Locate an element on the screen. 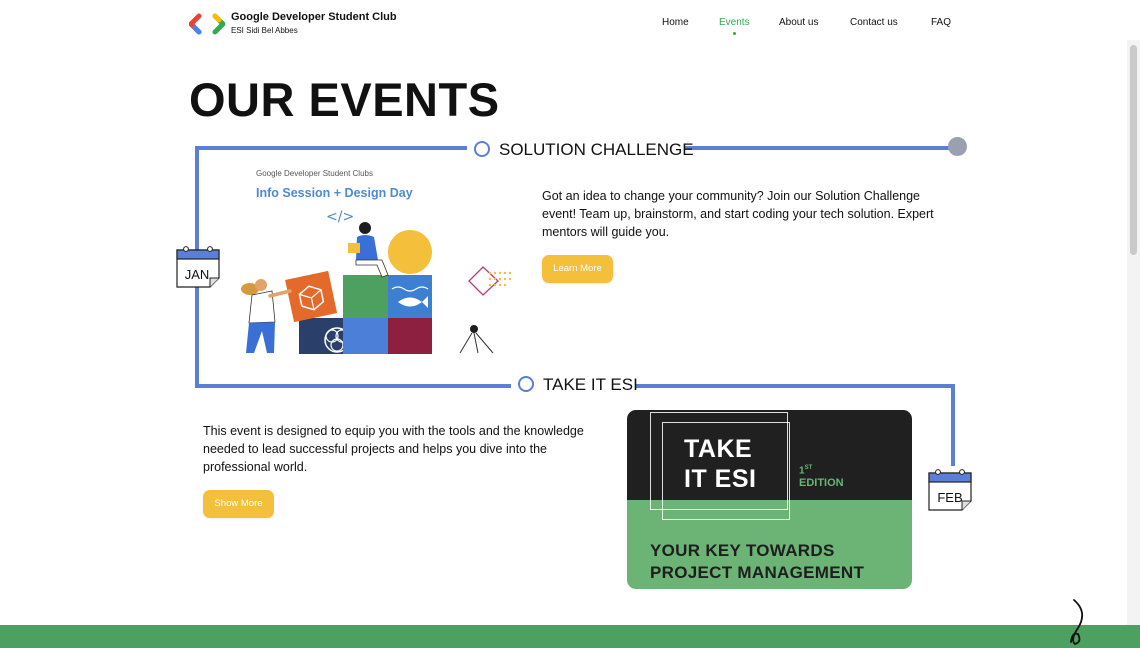  poster-subtitle-line1: YOUR KEY TOWARDS is located at coordinates (742, 550).